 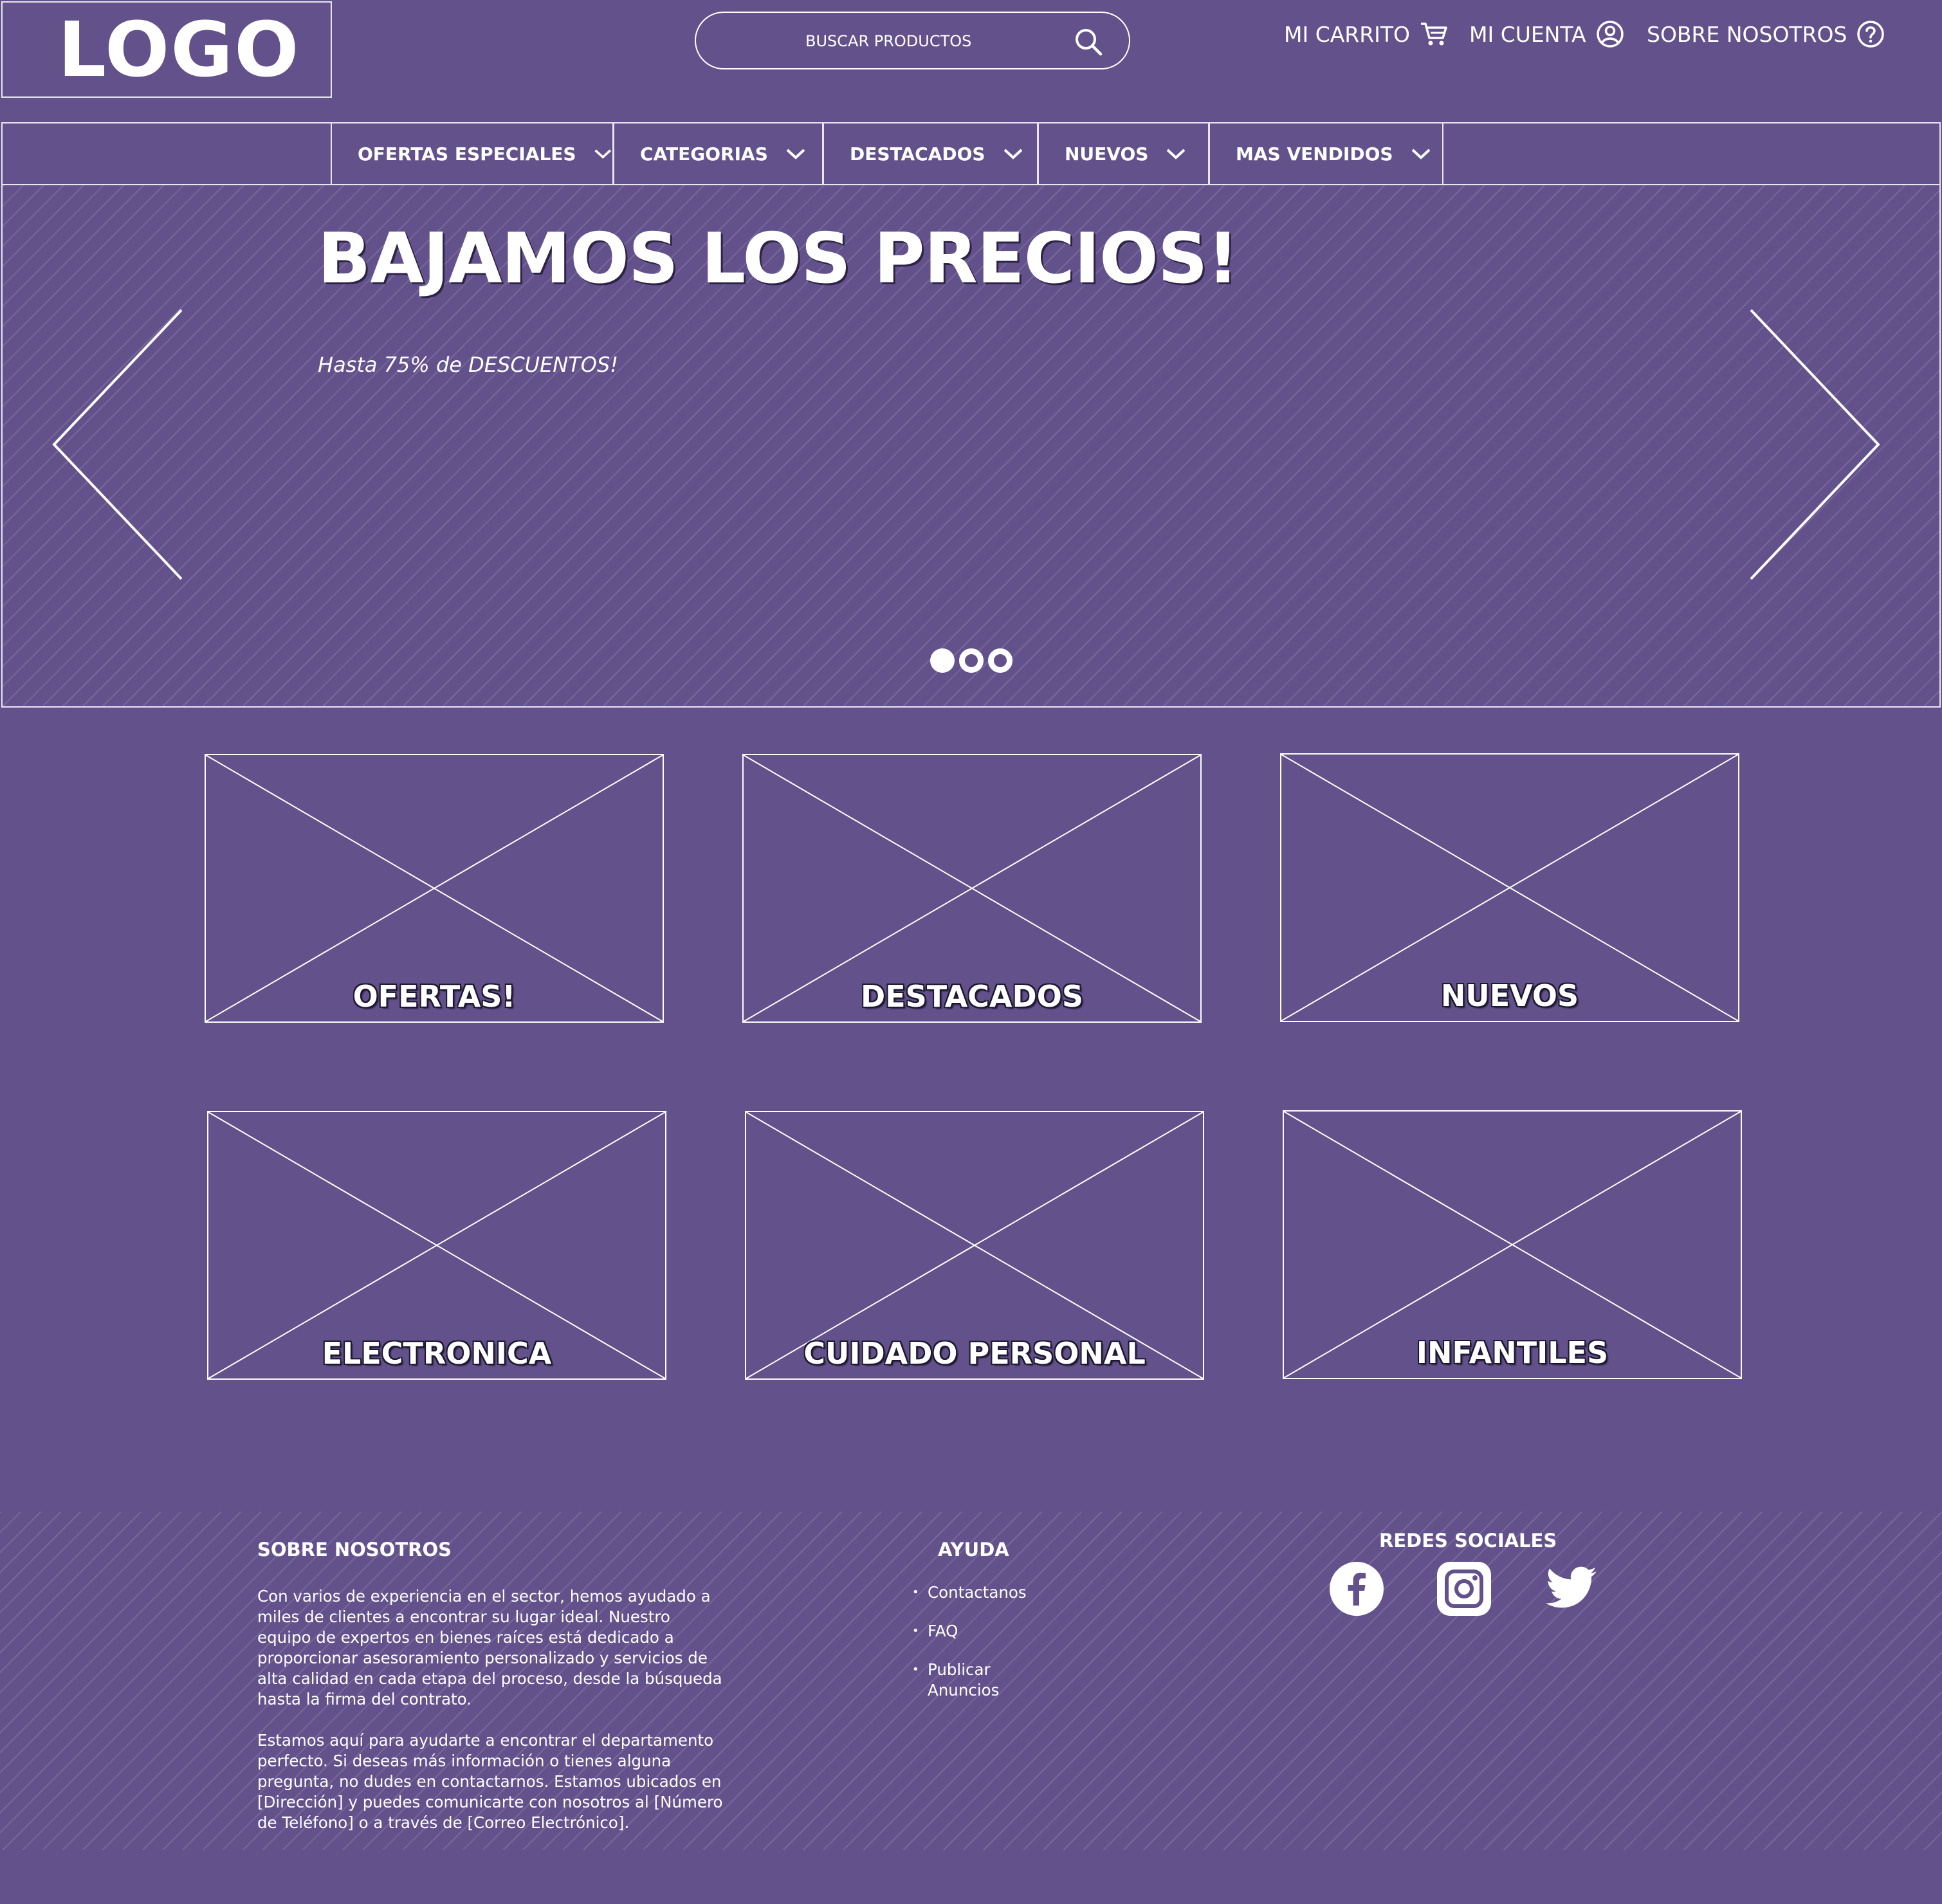 What do you see at coordinates (1512, 1244) in the screenshot?
I see `category-tile-infantiles: INFANTILES` at bounding box center [1512, 1244].